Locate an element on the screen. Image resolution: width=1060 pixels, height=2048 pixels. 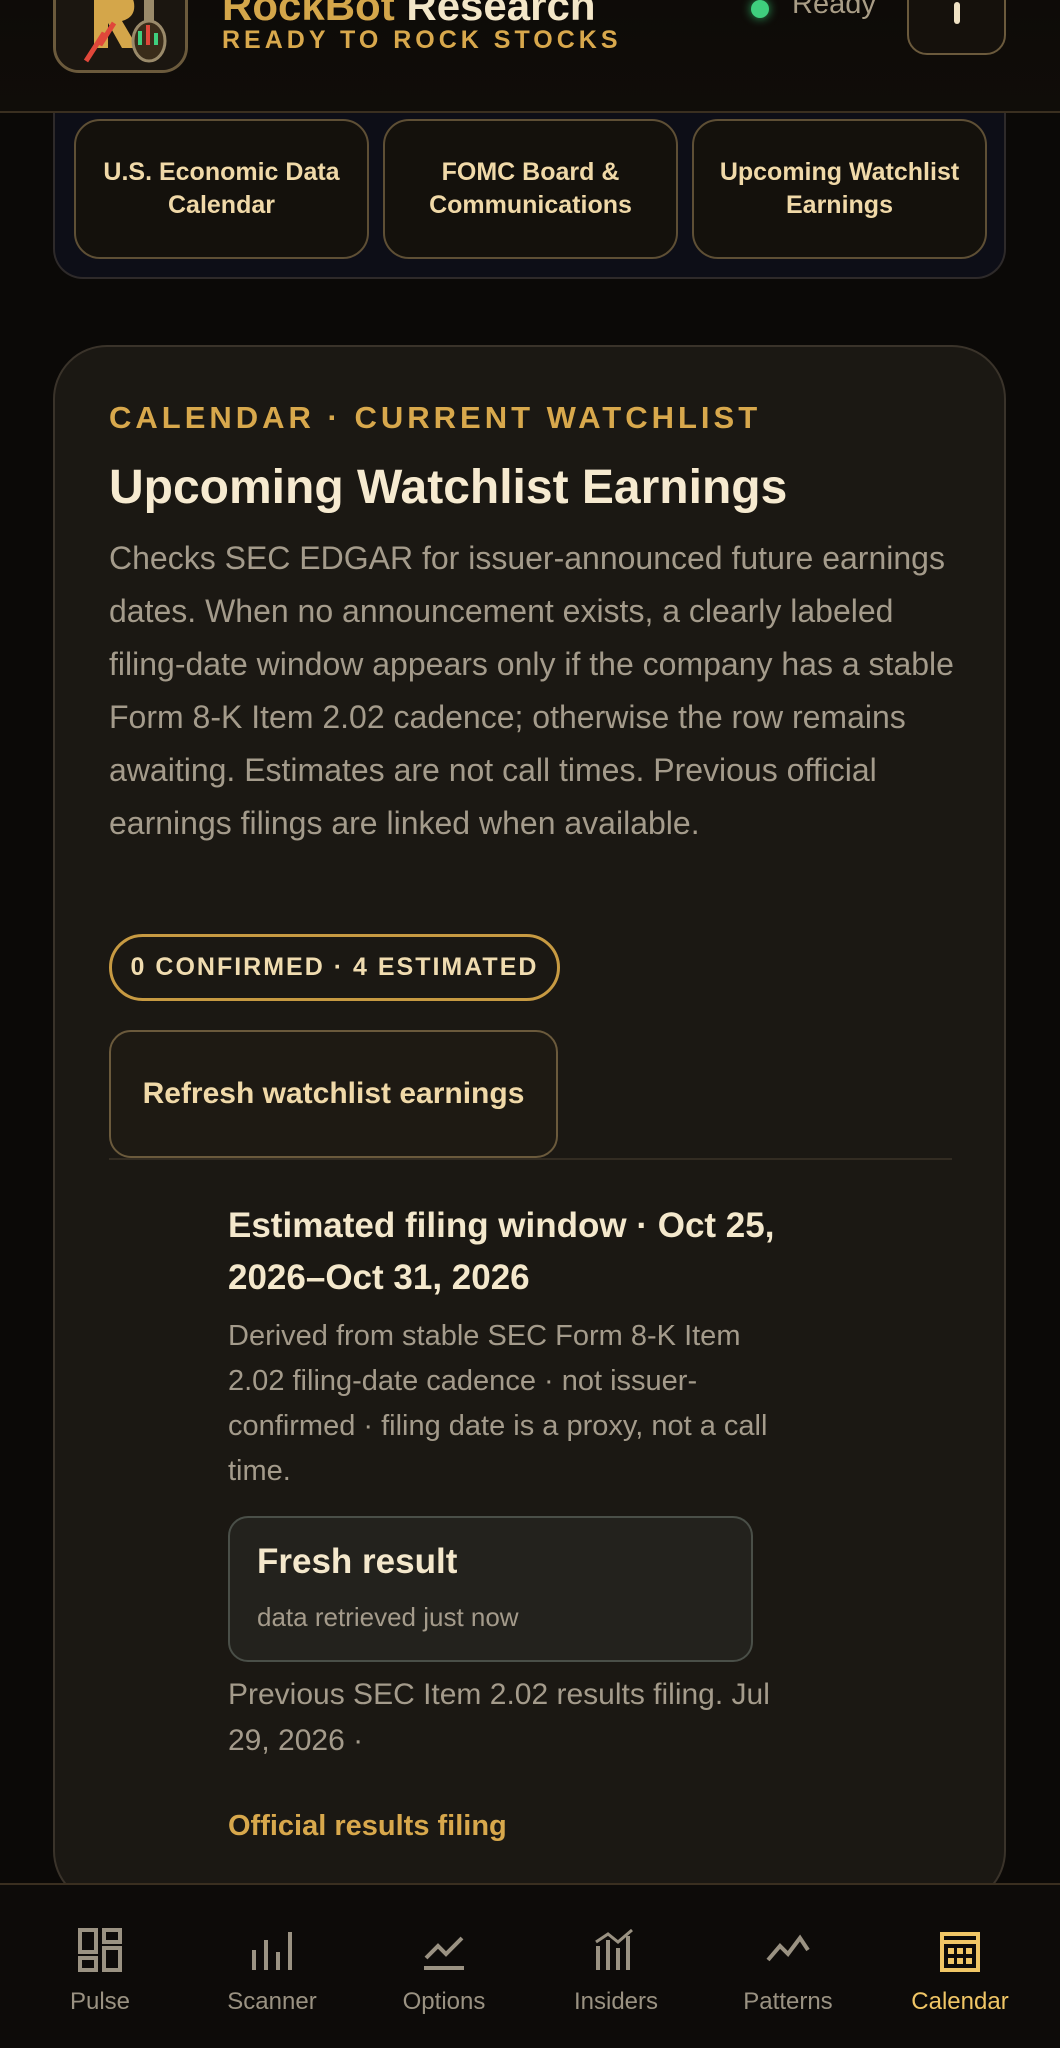
app-subtitle: READY TO ROCK STOCKS is located at coordinates (422, 40).